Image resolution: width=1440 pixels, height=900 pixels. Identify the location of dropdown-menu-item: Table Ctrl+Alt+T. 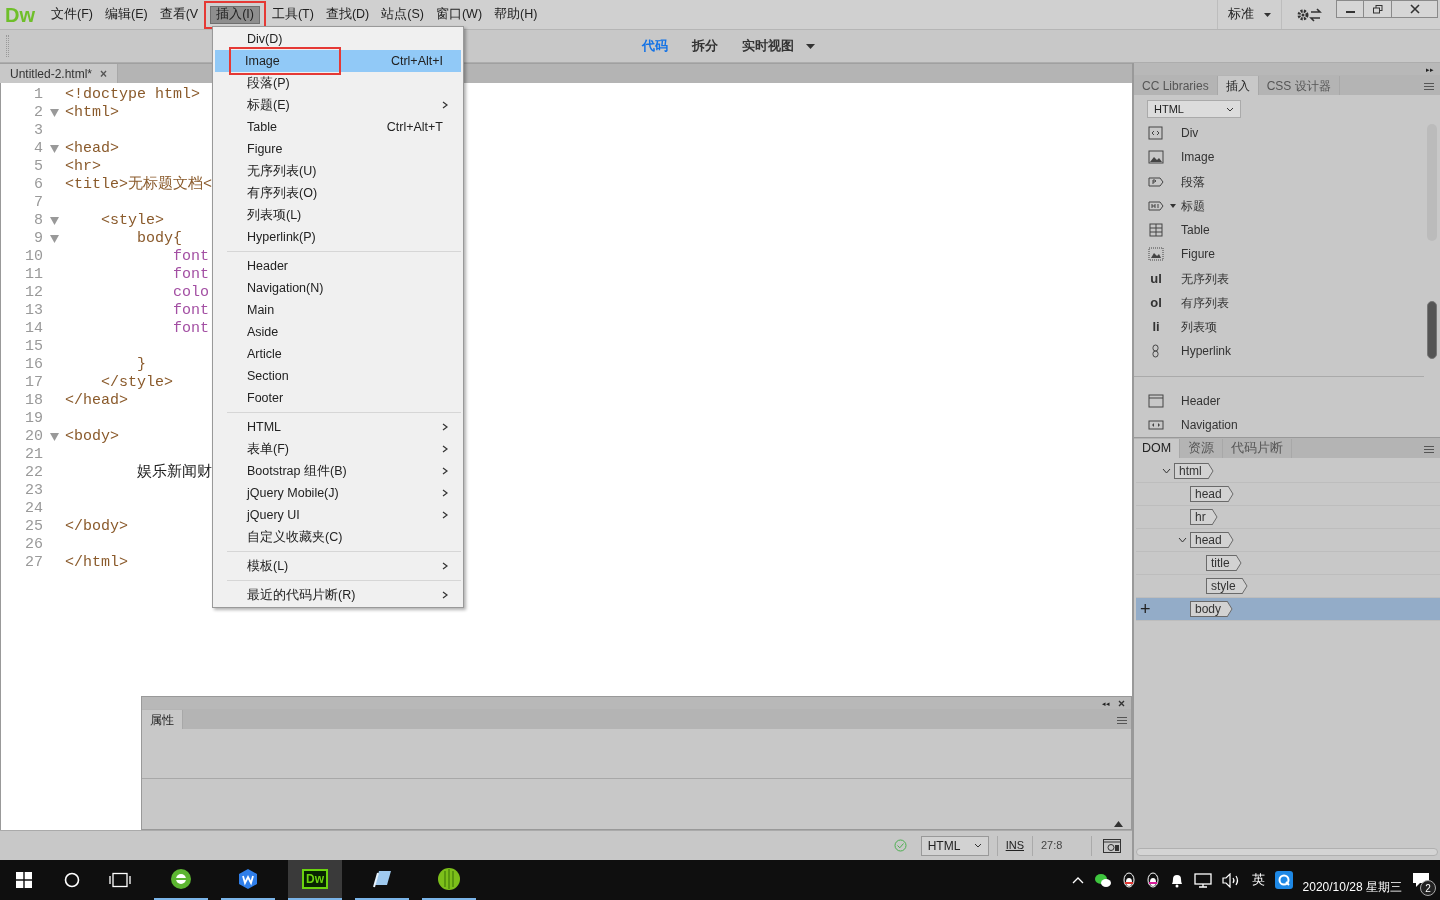
(338, 127).